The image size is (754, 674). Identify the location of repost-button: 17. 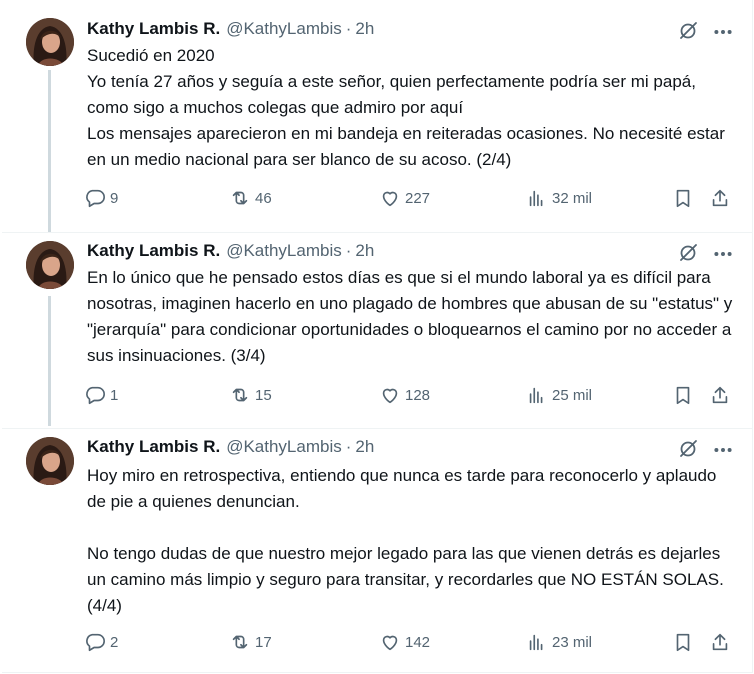
(250, 642).